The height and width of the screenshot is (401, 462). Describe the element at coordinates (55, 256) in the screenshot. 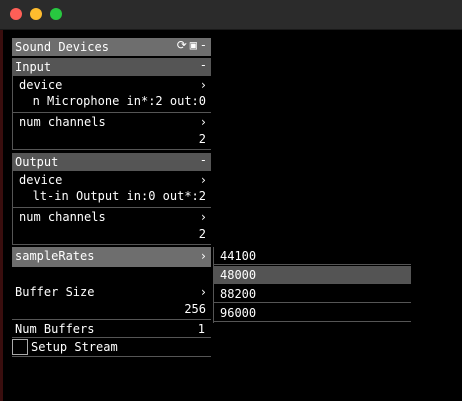

I see `sample-rates-label: sampleRates` at that location.